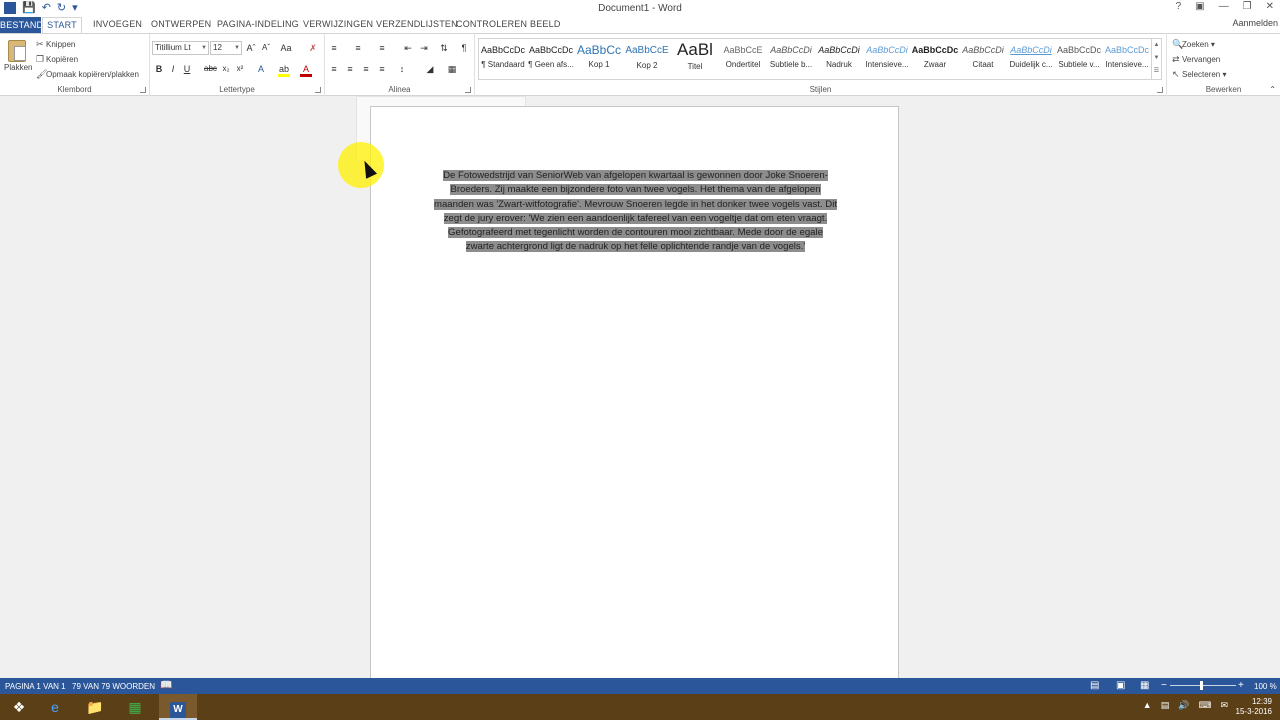  What do you see at coordinates (1147, 705) in the screenshot?
I see `chevron-up-icon: ▲` at bounding box center [1147, 705].